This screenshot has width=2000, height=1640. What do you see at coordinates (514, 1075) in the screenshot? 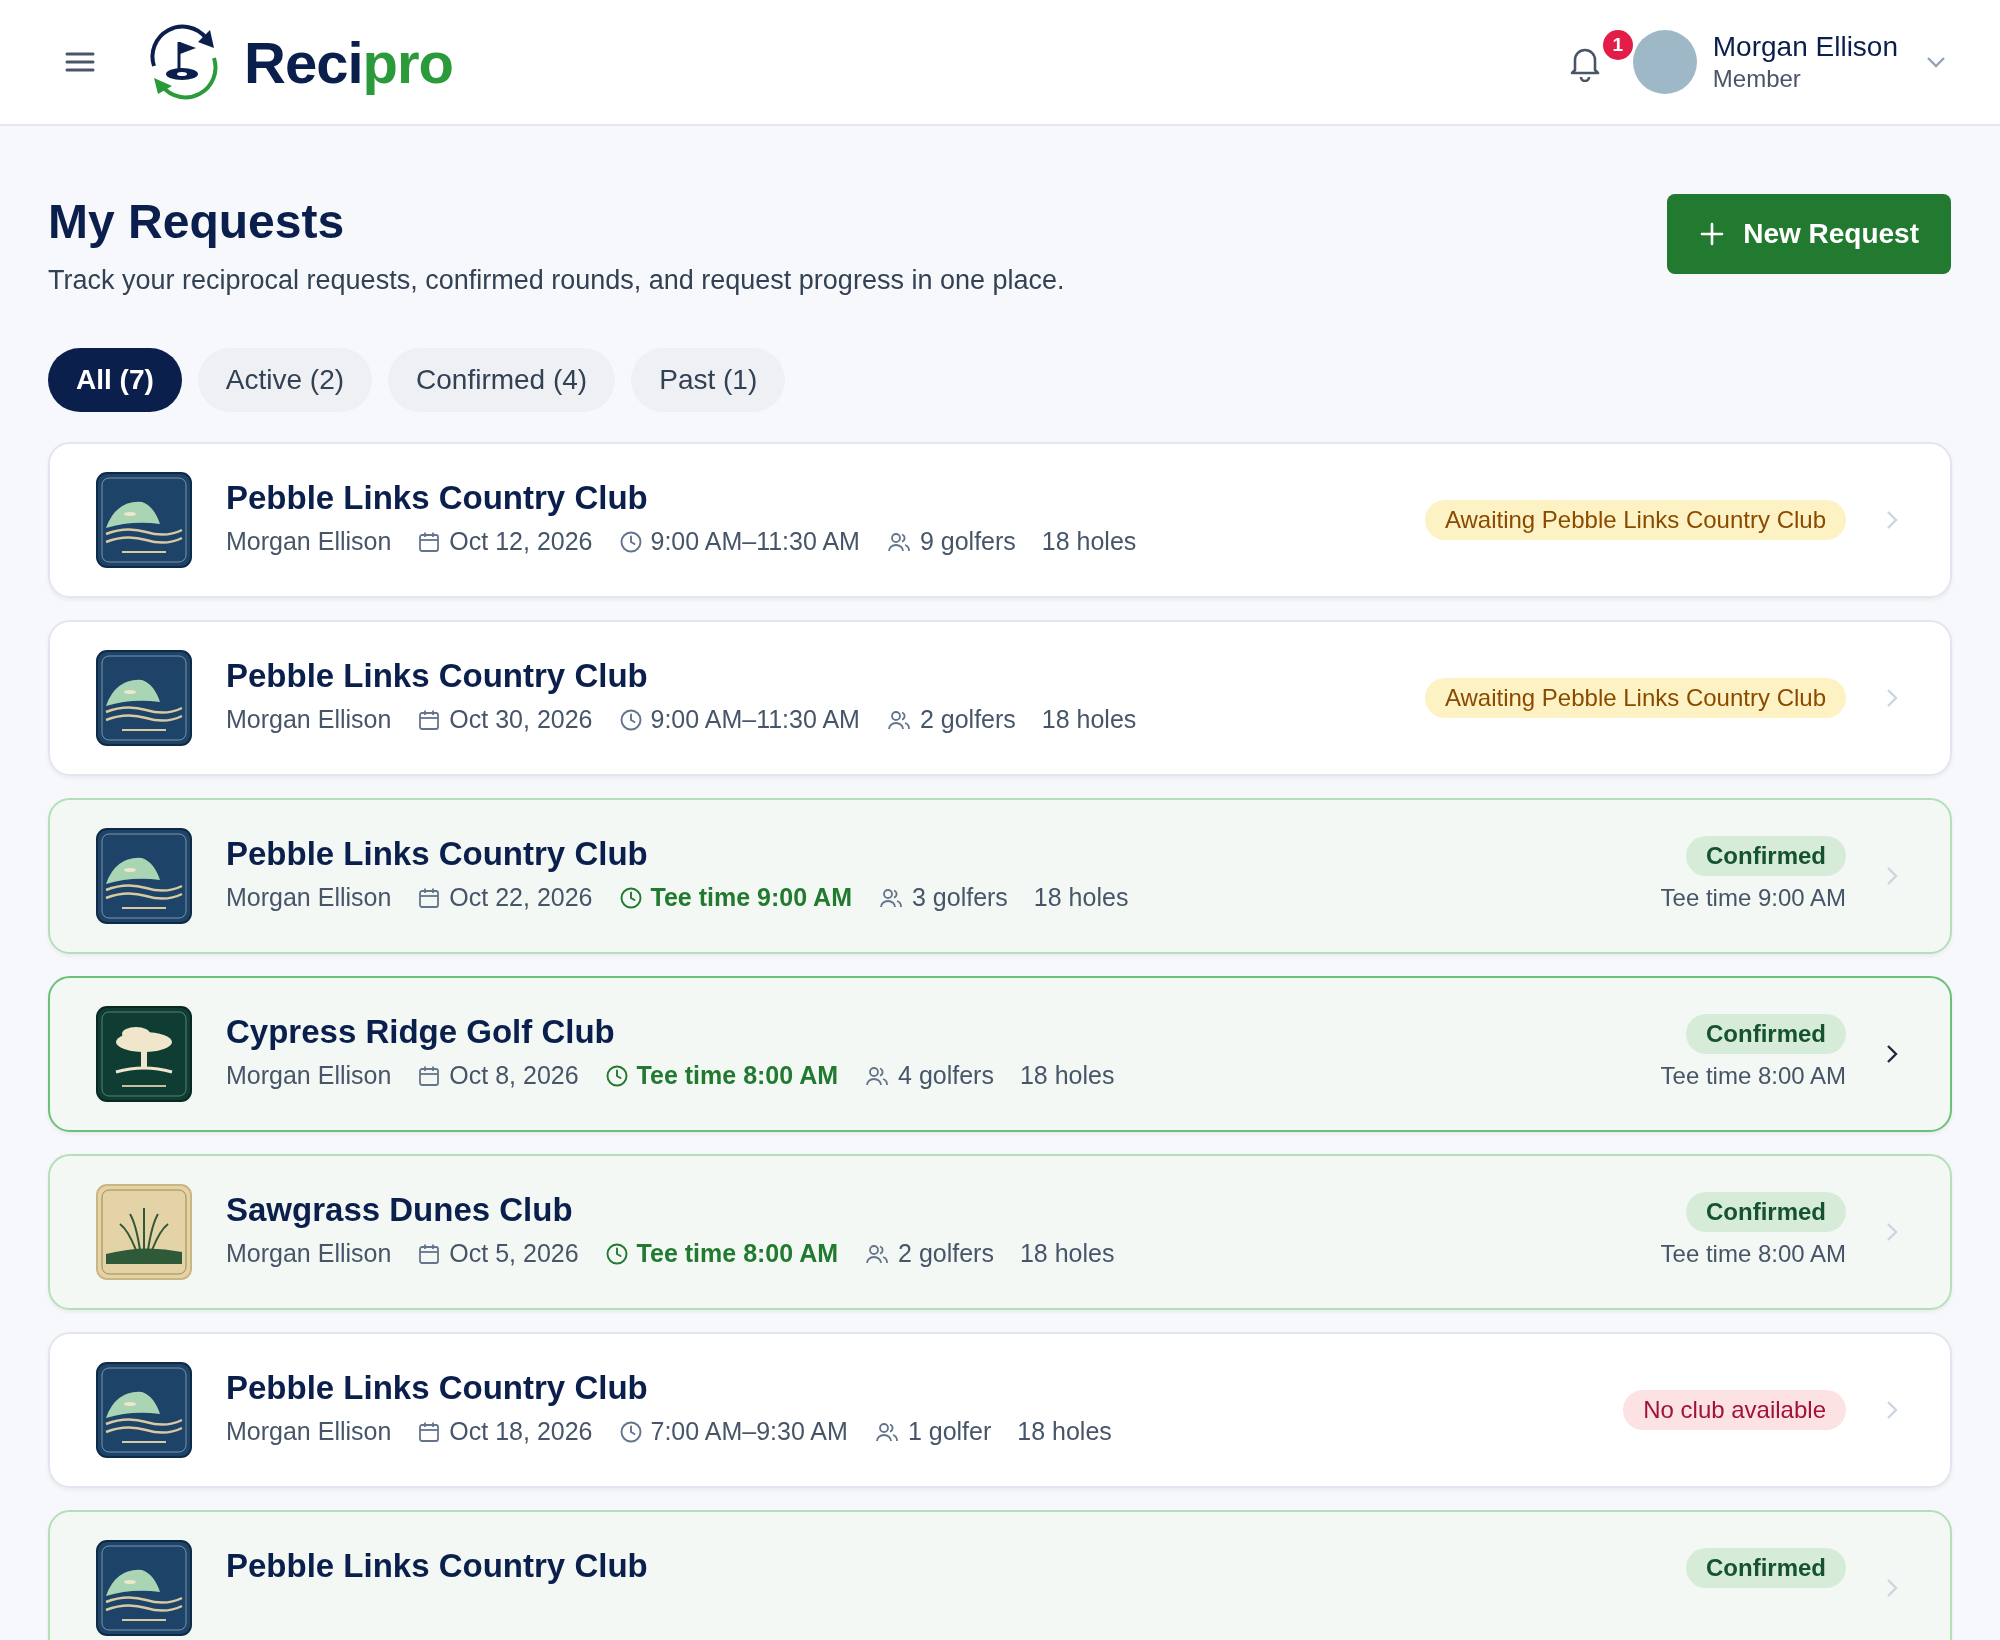
I see `request-date: Oct 8, 2026` at bounding box center [514, 1075].